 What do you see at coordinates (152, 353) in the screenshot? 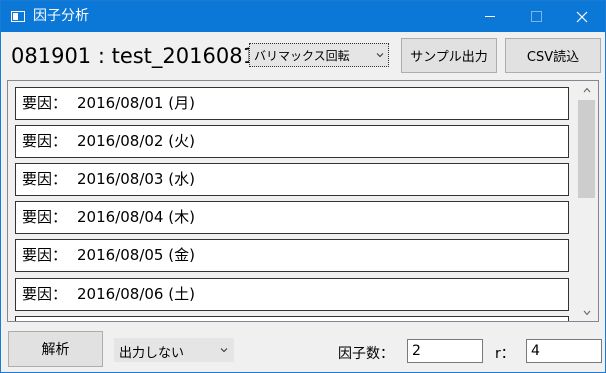
I see `output-option-value: 出力しない` at bounding box center [152, 353].